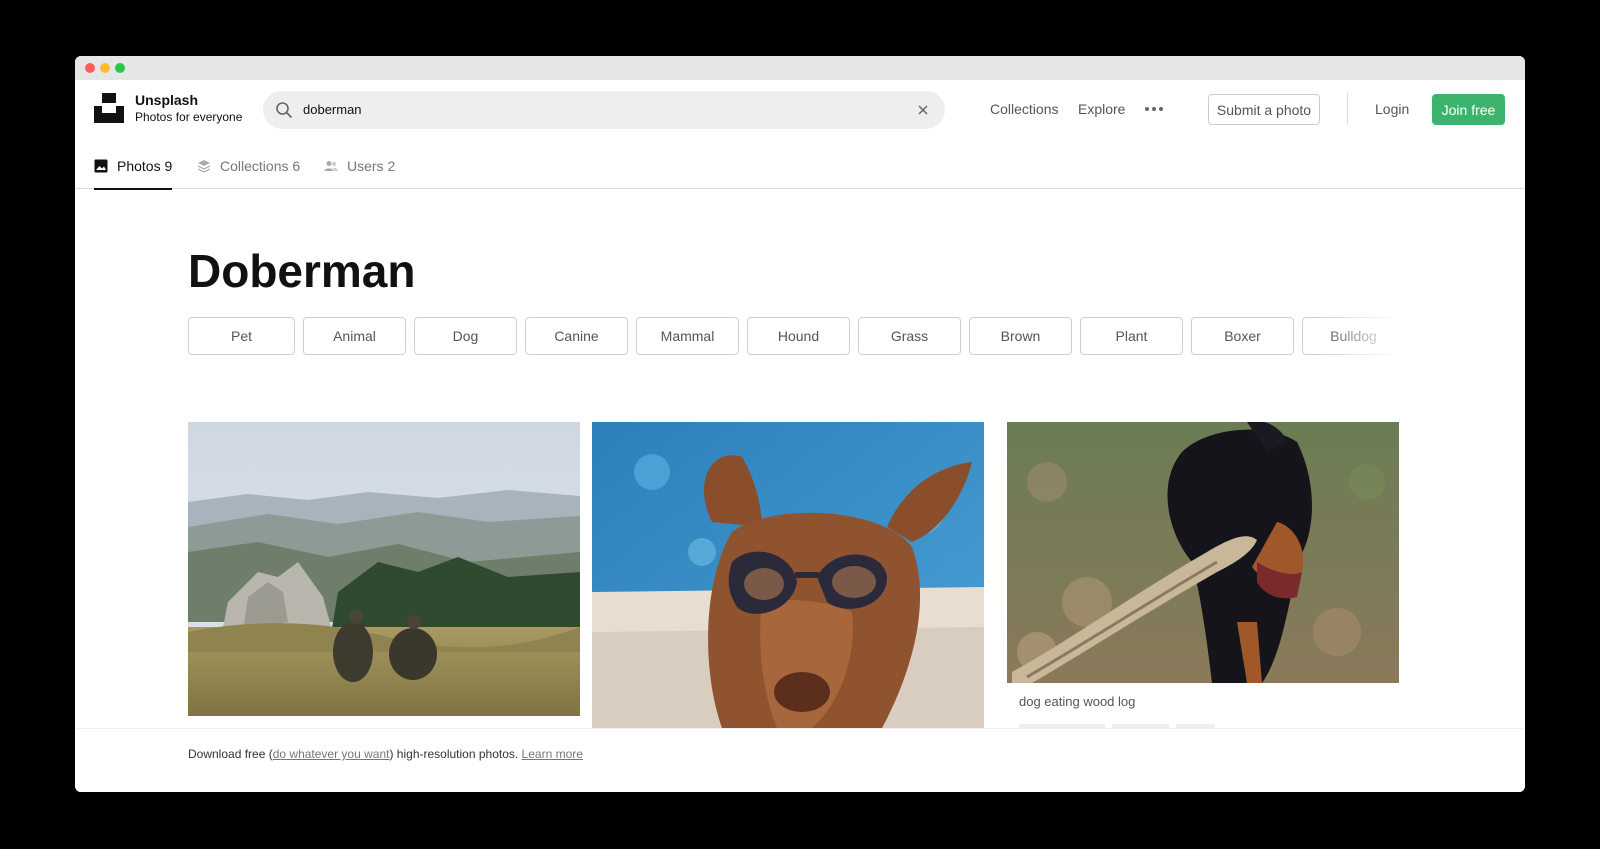  What do you see at coordinates (909, 336) in the screenshot?
I see `related-tag-chip: Grass` at bounding box center [909, 336].